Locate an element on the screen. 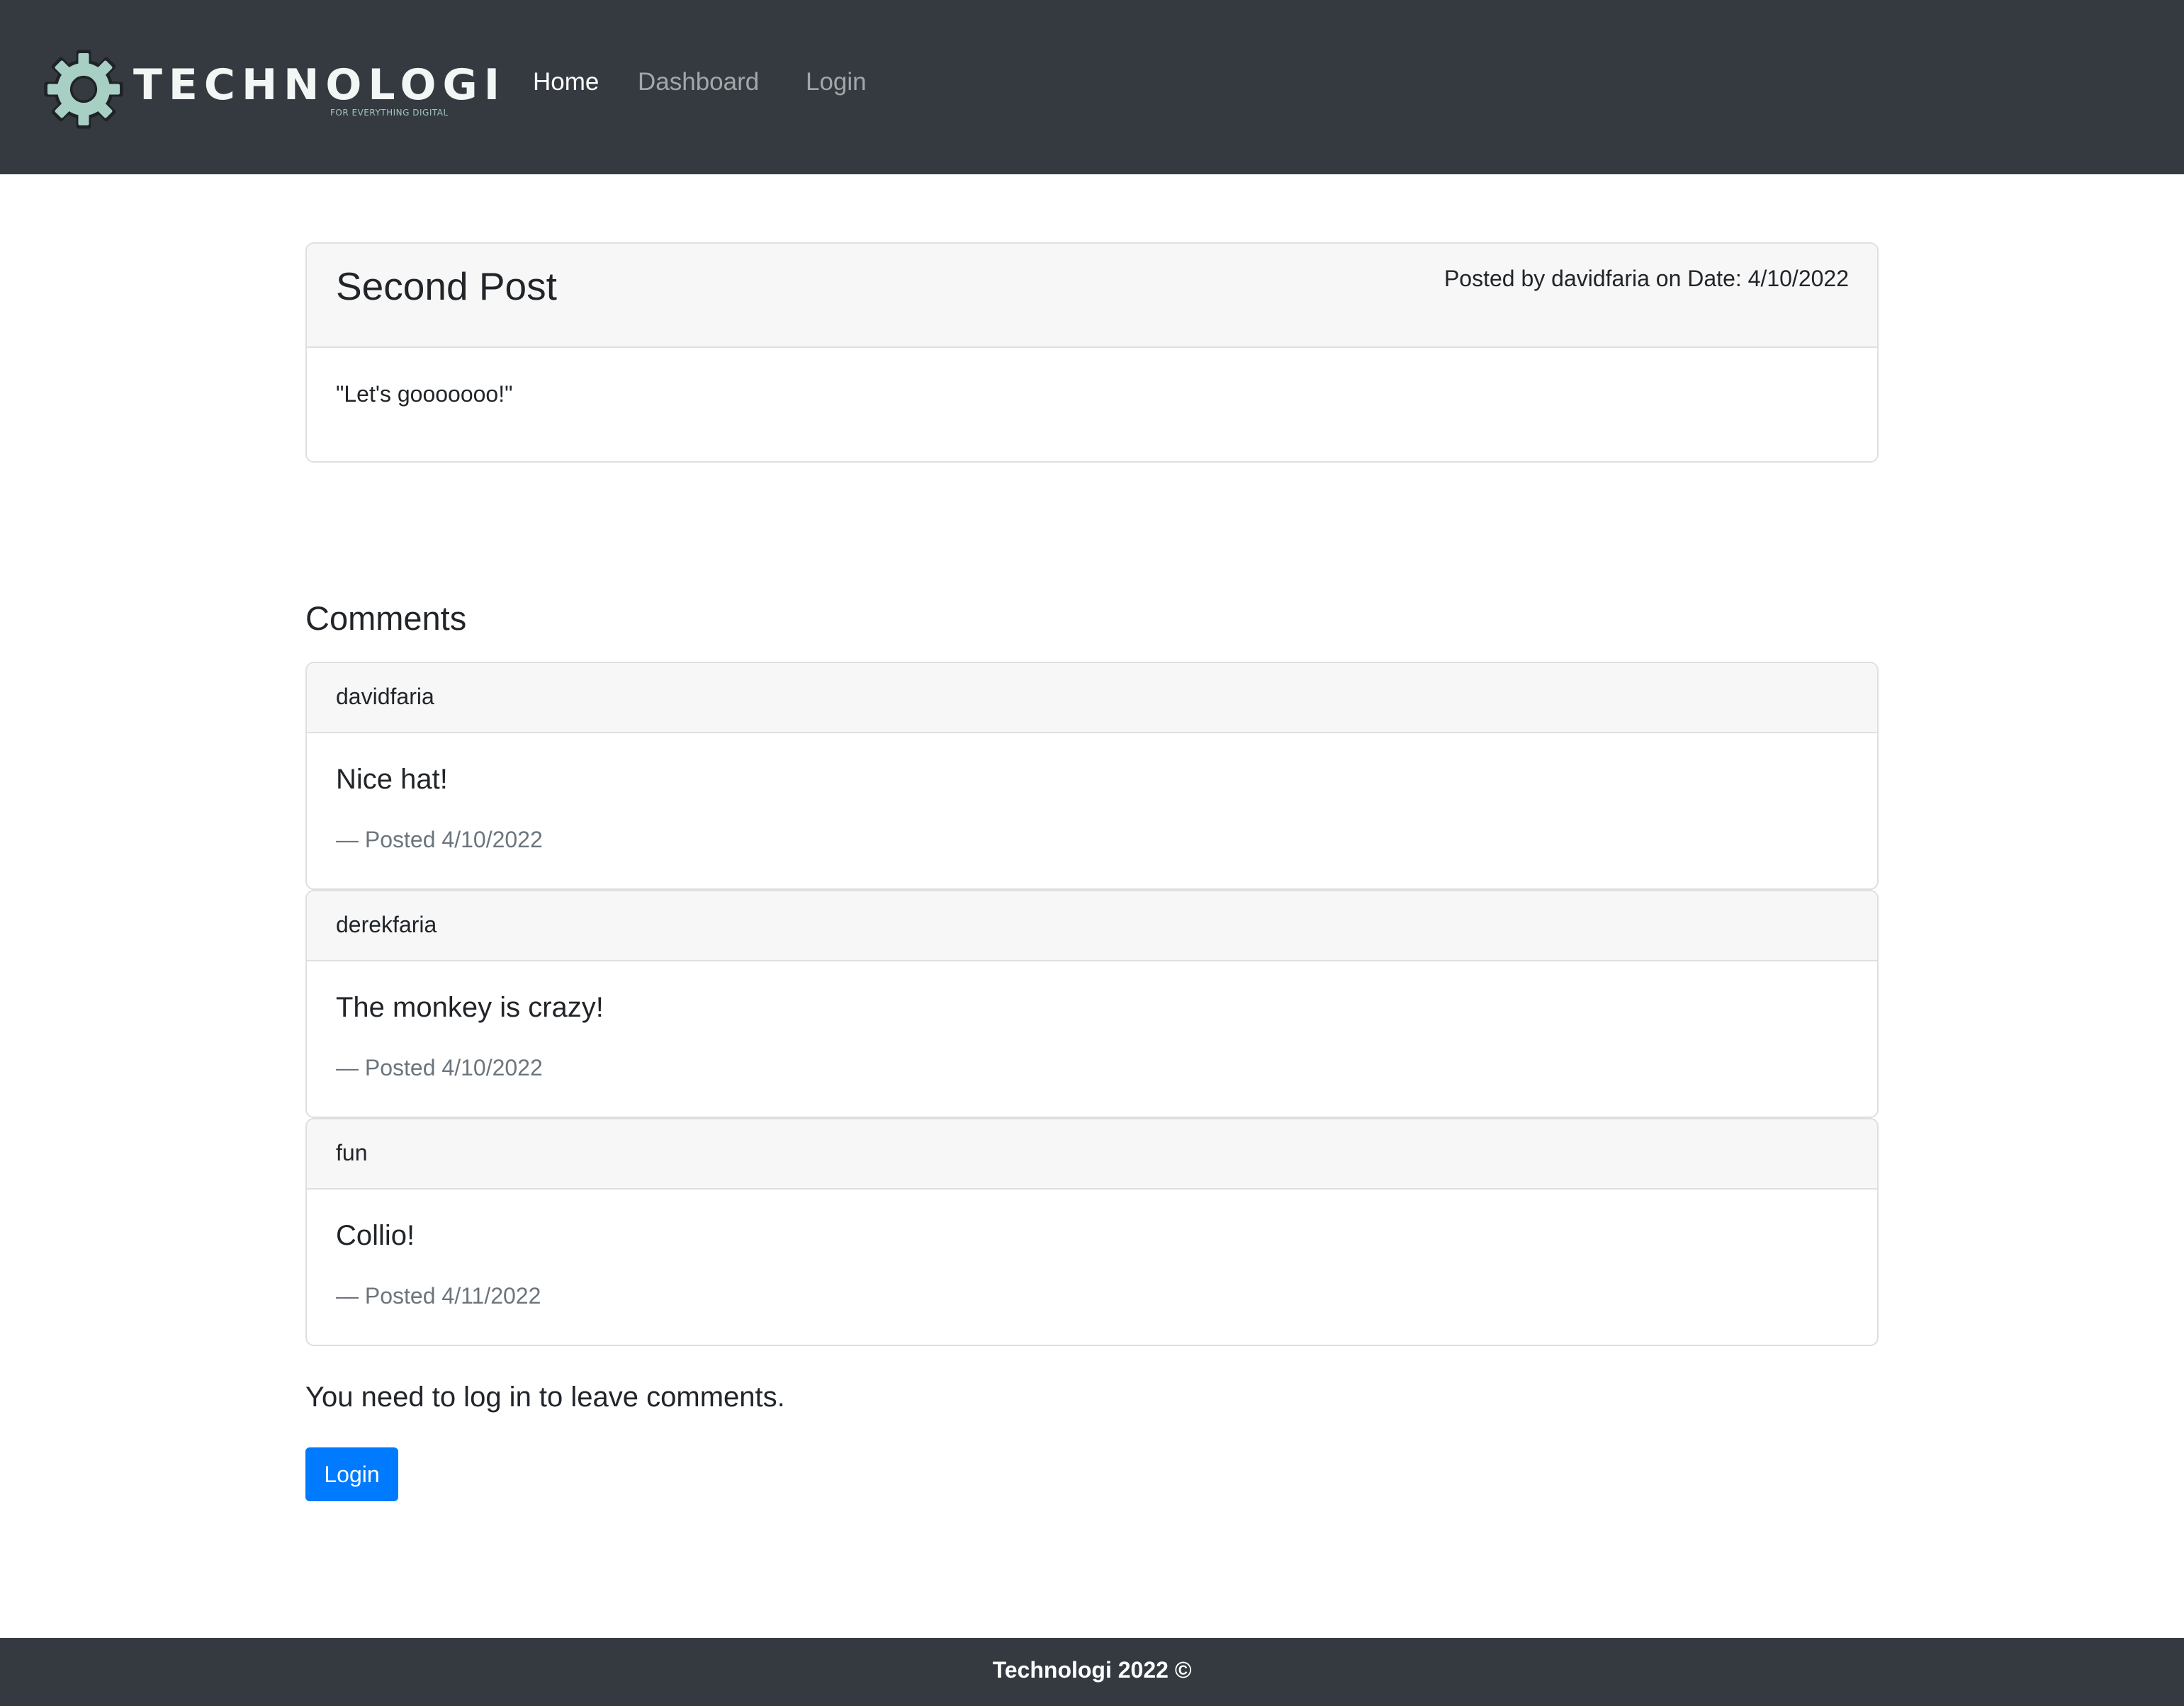 The image size is (2184, 1706). comment-text: Collio! is located at coordinates (376, 1235).